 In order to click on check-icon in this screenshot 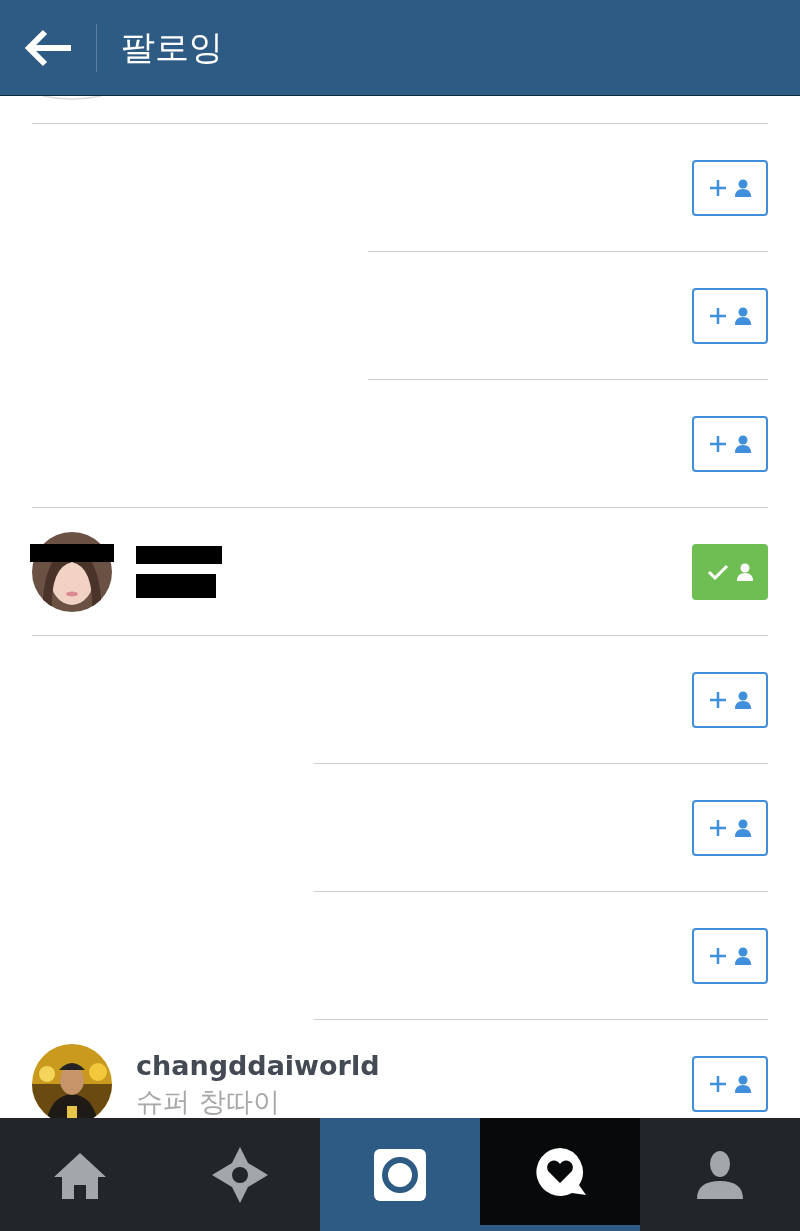, I will do `click(718, 571)`.